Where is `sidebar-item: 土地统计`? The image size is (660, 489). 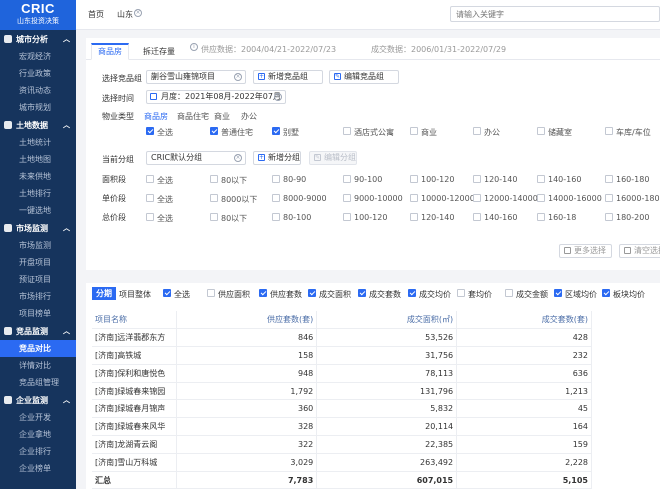
sidebar-item: 土地统计 is located at coordinates (38, 142).